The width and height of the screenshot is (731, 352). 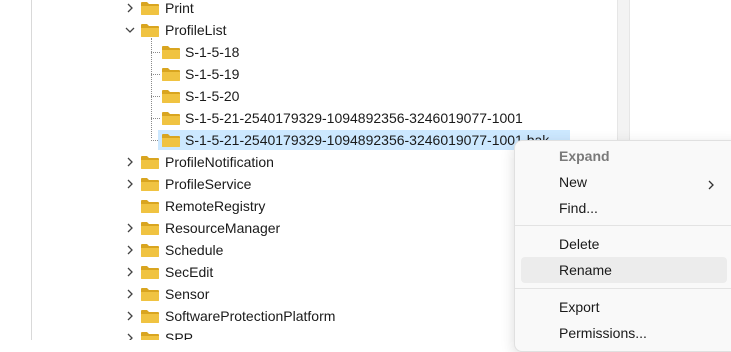 I want to click on menu-item-label: Expand, so click(x=584, y=156).